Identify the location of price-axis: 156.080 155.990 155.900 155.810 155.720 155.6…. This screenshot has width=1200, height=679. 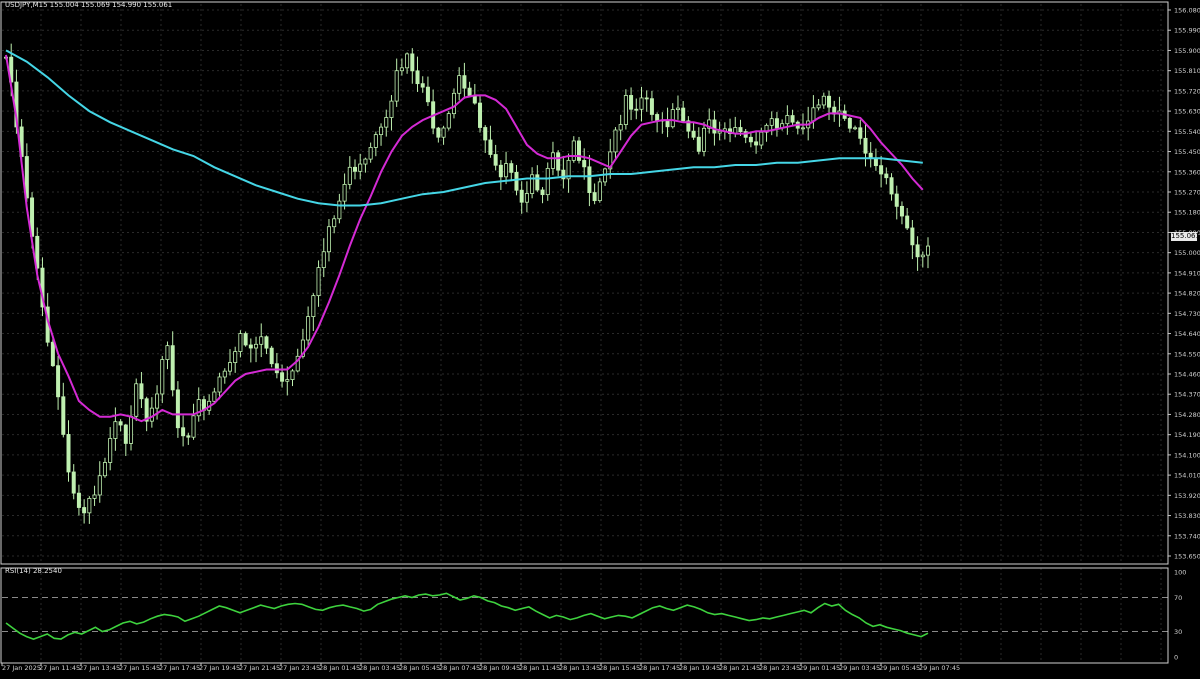
(1184, 284).